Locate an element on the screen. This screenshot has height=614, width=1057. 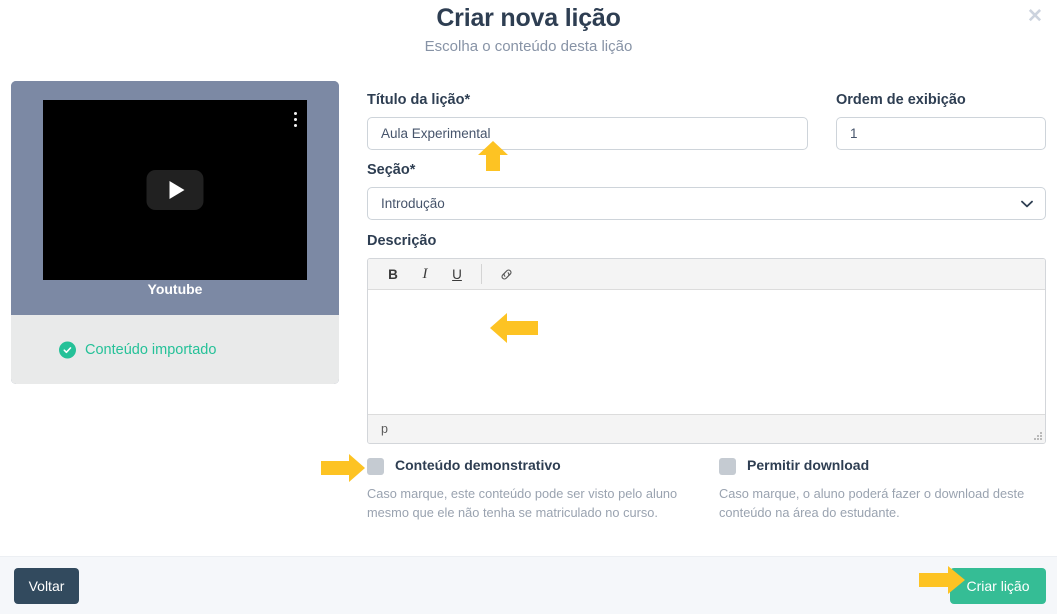
italic-button: I is located at coordinates (425, 274).